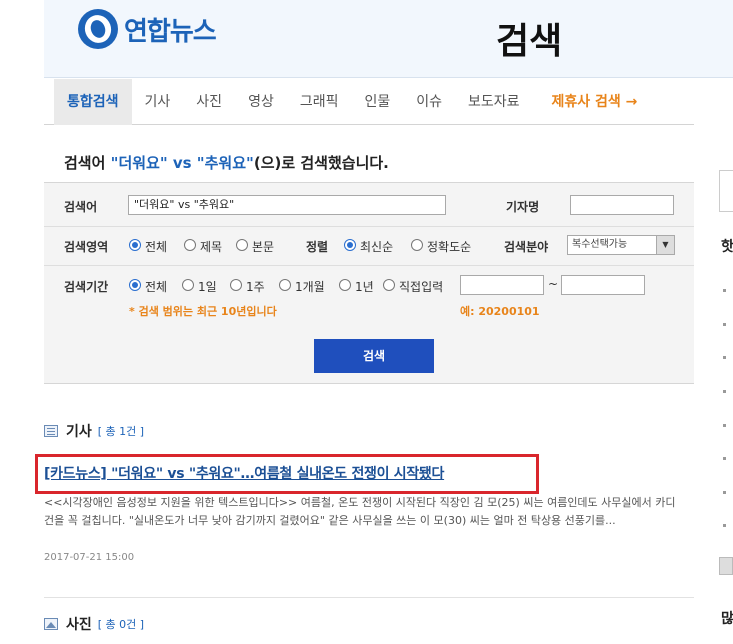 The height and width of the screenshot is (644, 733). What do you see at coordinates (502, 285) in the screenshot?
I see `start-date-input` at bounding box center [502, 285].